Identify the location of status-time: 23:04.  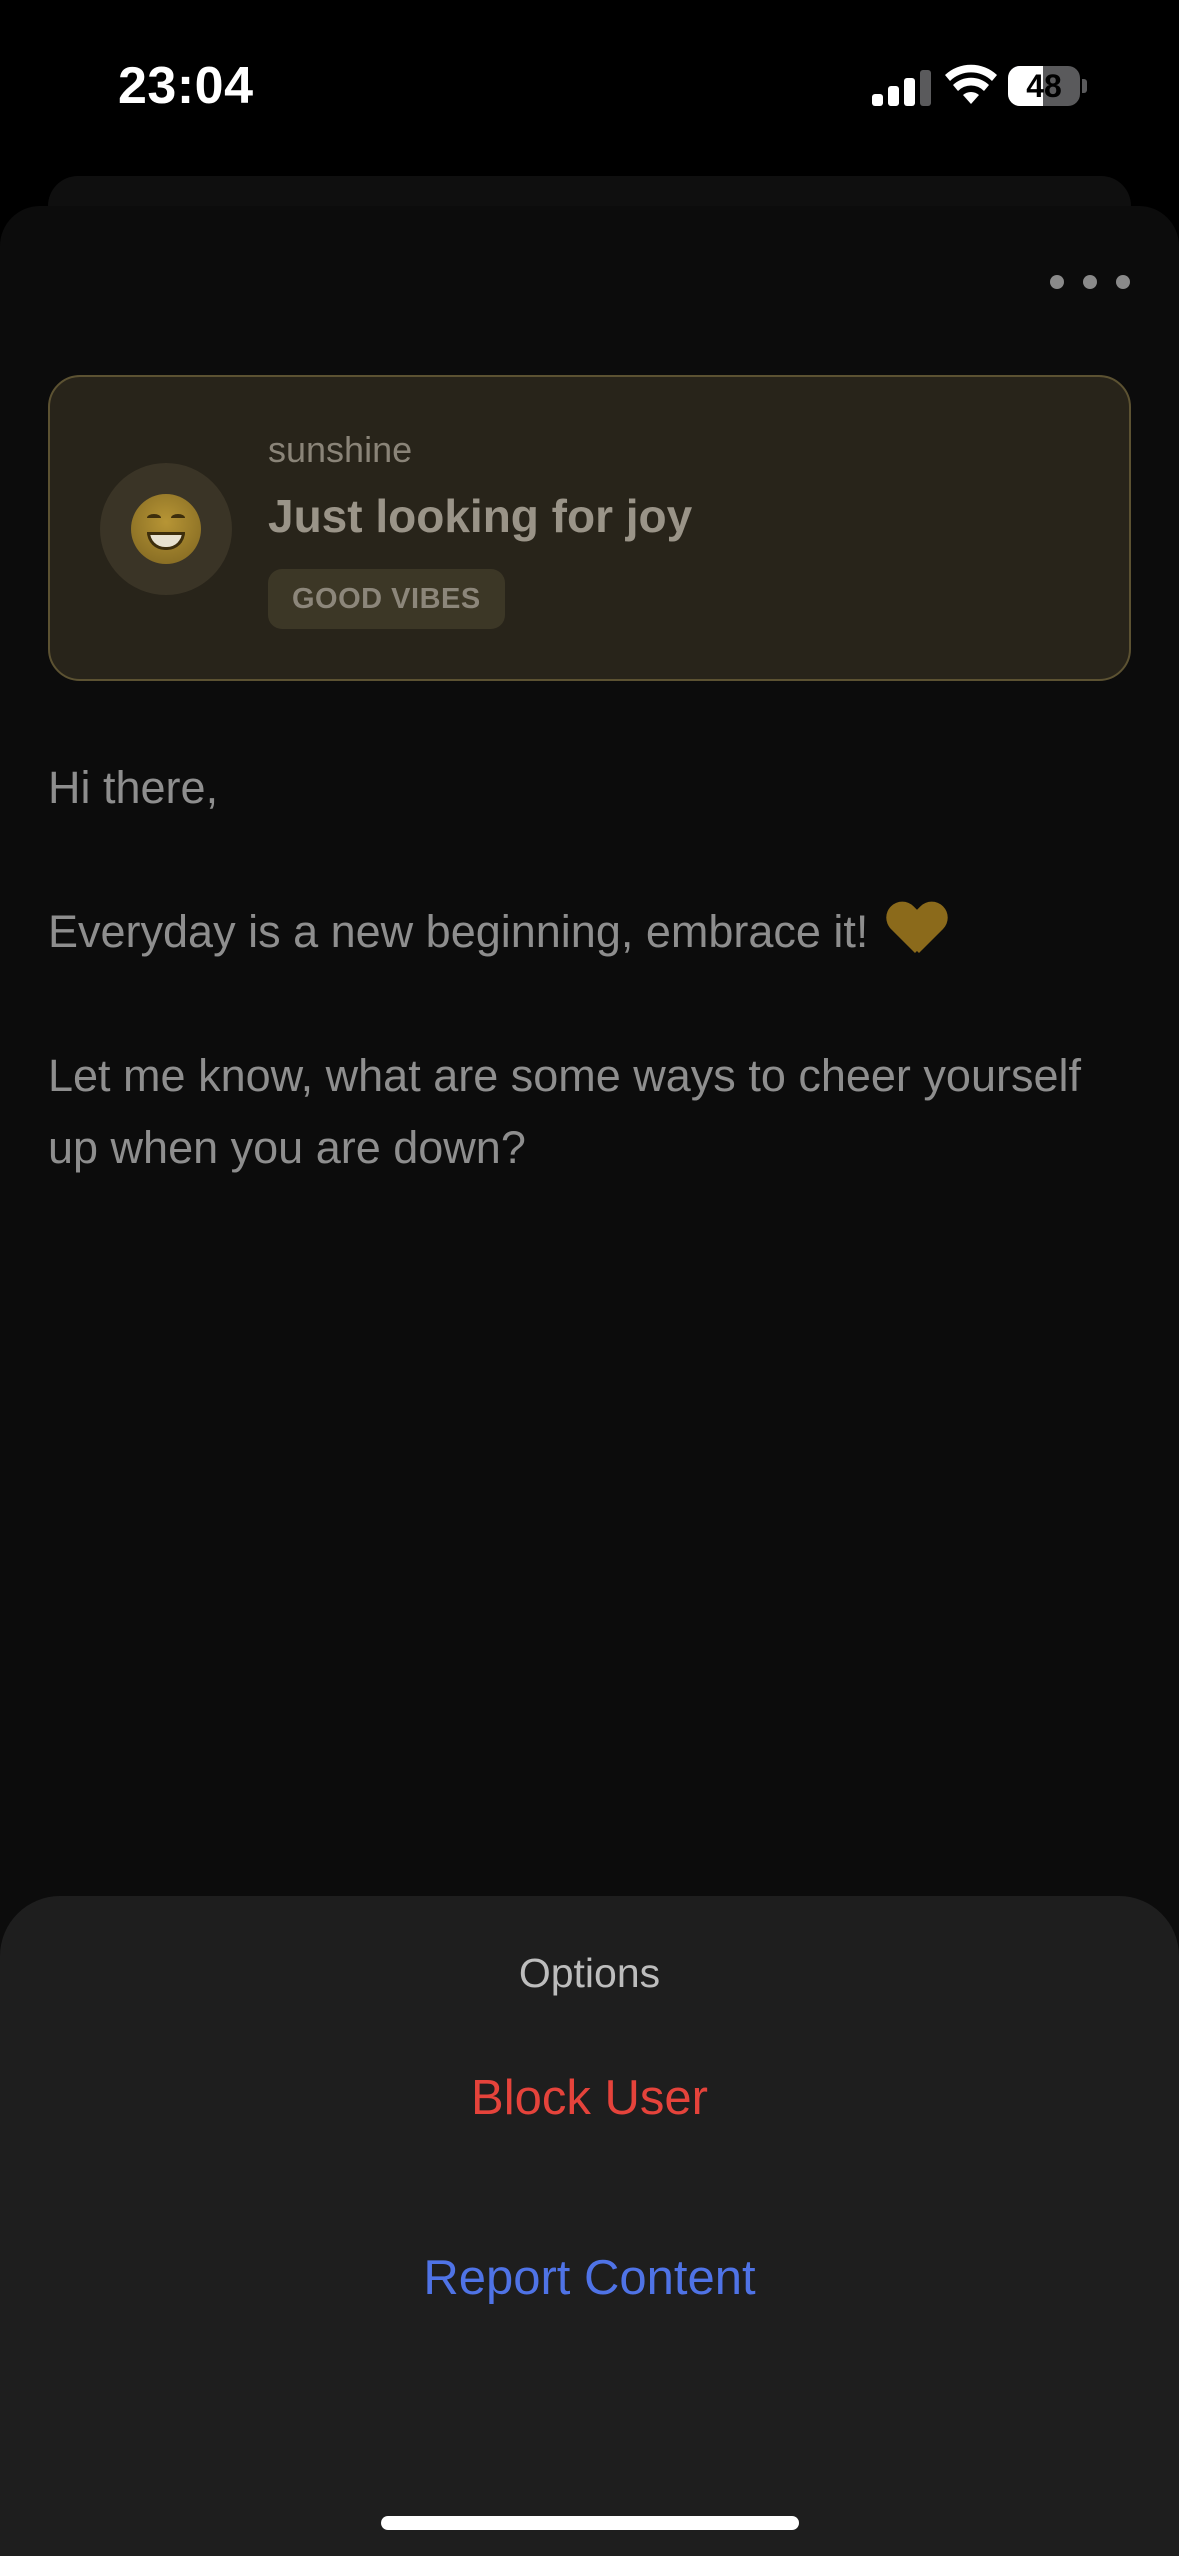
(186, 86).